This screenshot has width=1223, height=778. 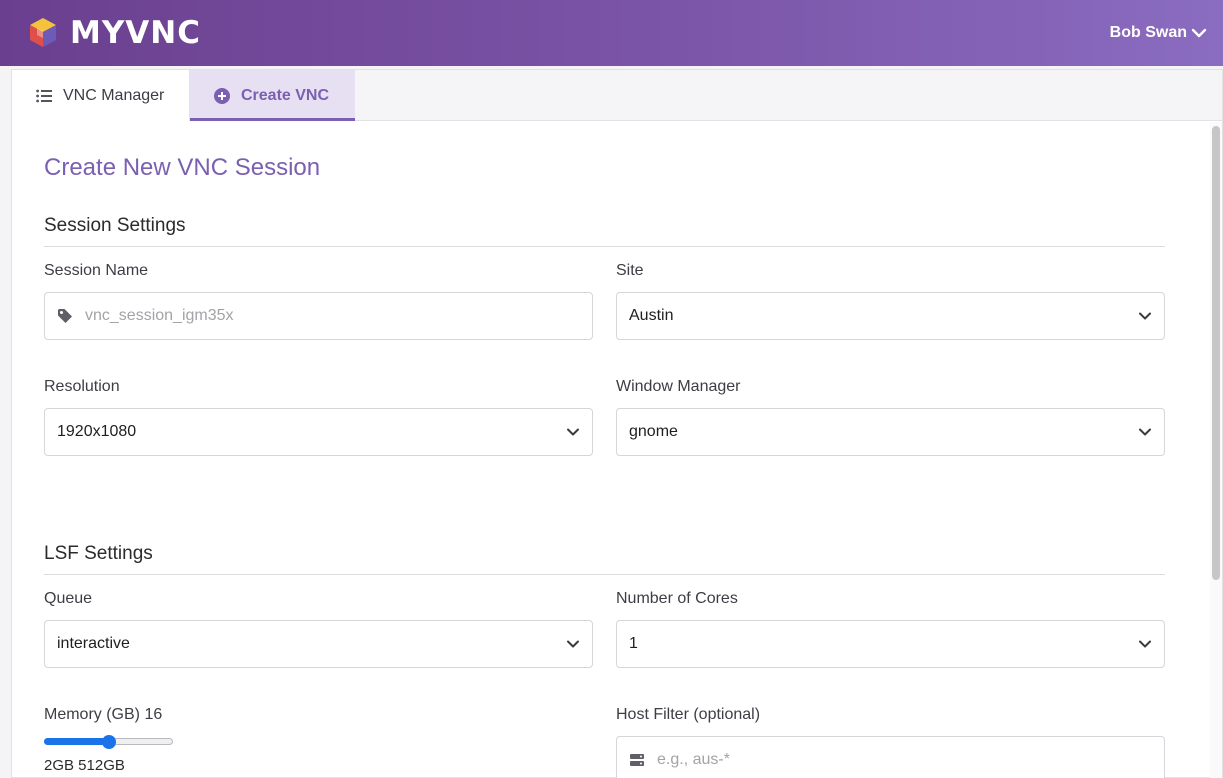 What do you see at coordinates (93, 643) in the screenshot?
I see `queue-value: interactive` at bounding box center [93, 643].